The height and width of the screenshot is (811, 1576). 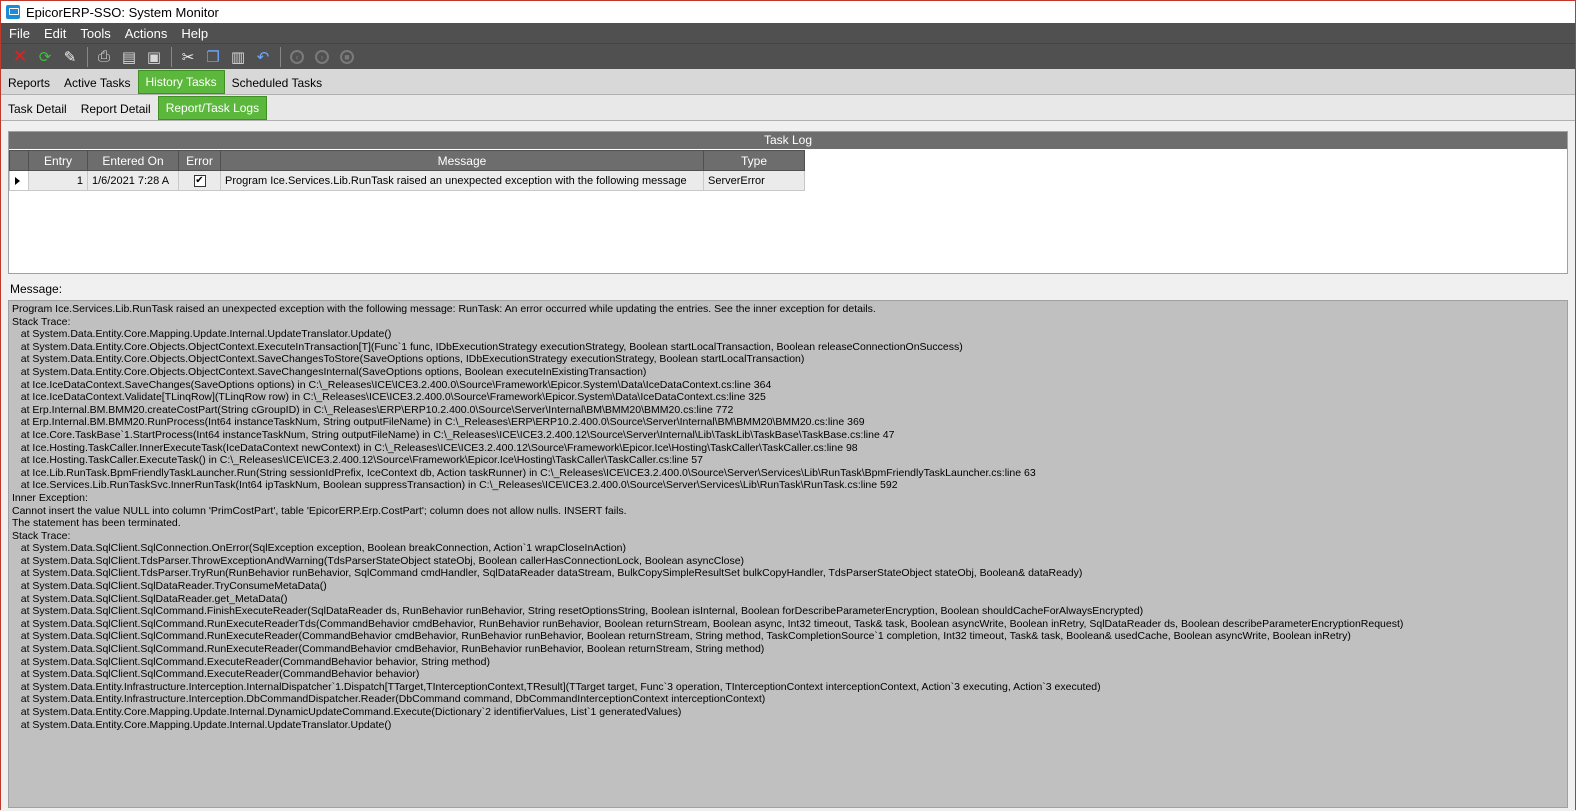 What do you see at coordinates (104, 57) in the screenshot?
I see `print-icon: ⎙` at bounding box center [104, 57].